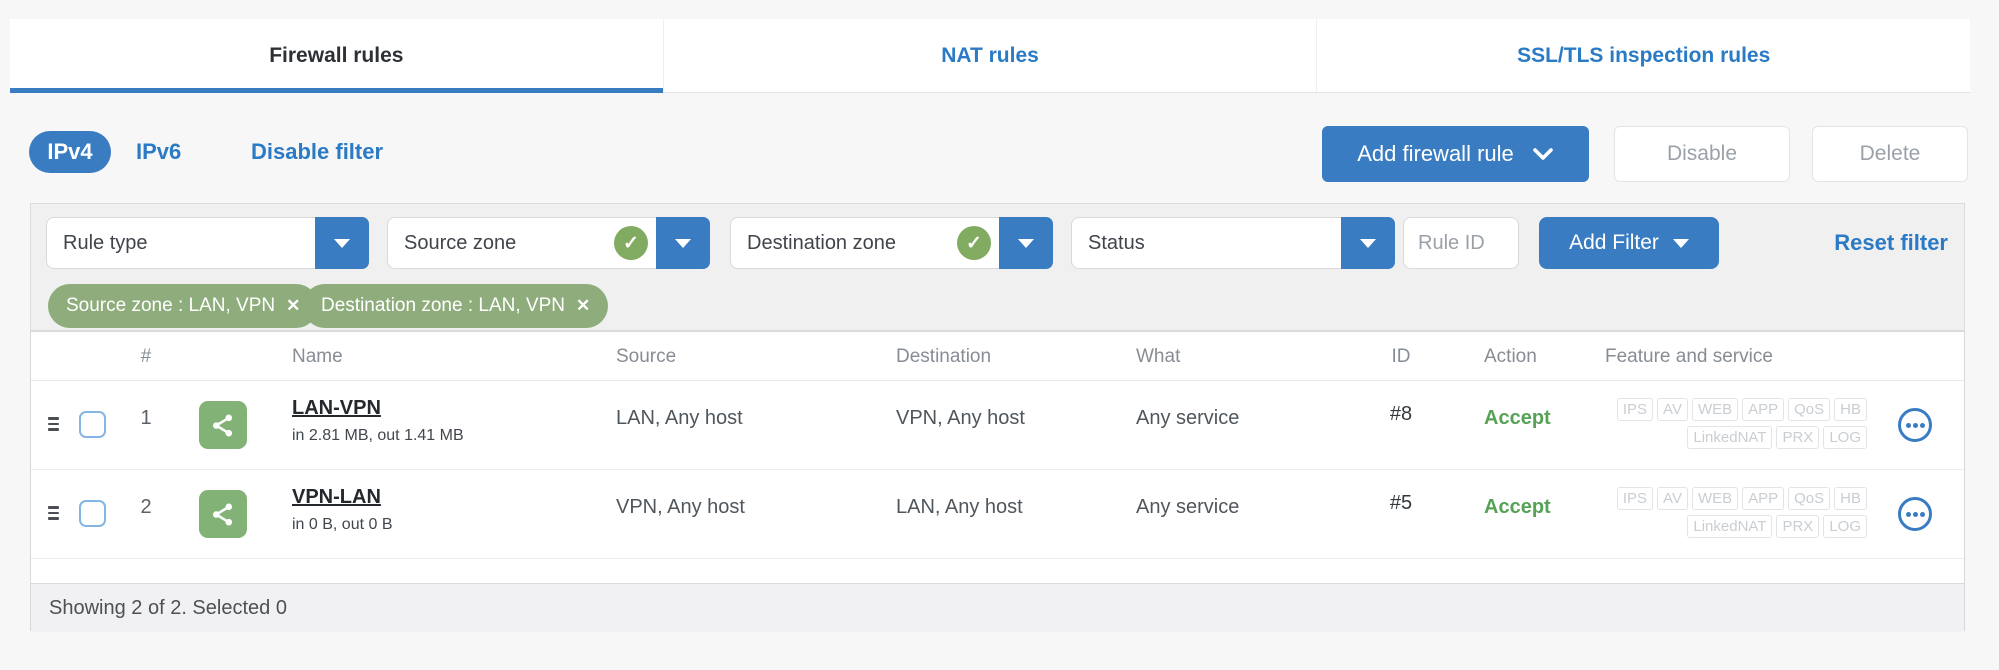 The width and height of the screenshot is (1999, 670). I want to click on rule-name-link: LAN-VPN, so click(378, 408).